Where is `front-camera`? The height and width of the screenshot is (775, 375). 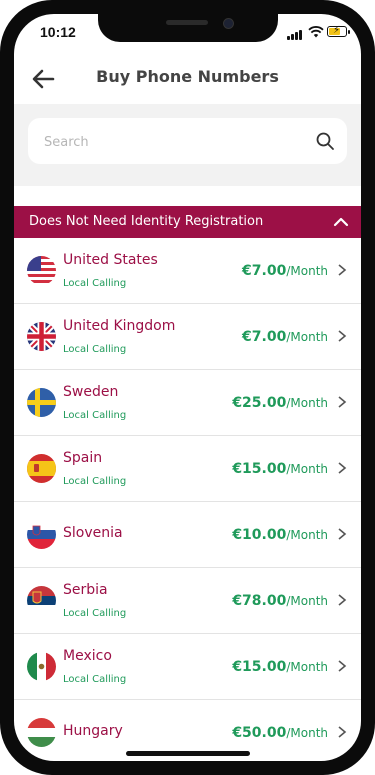 front-camera is located at coordinates (228, 23).